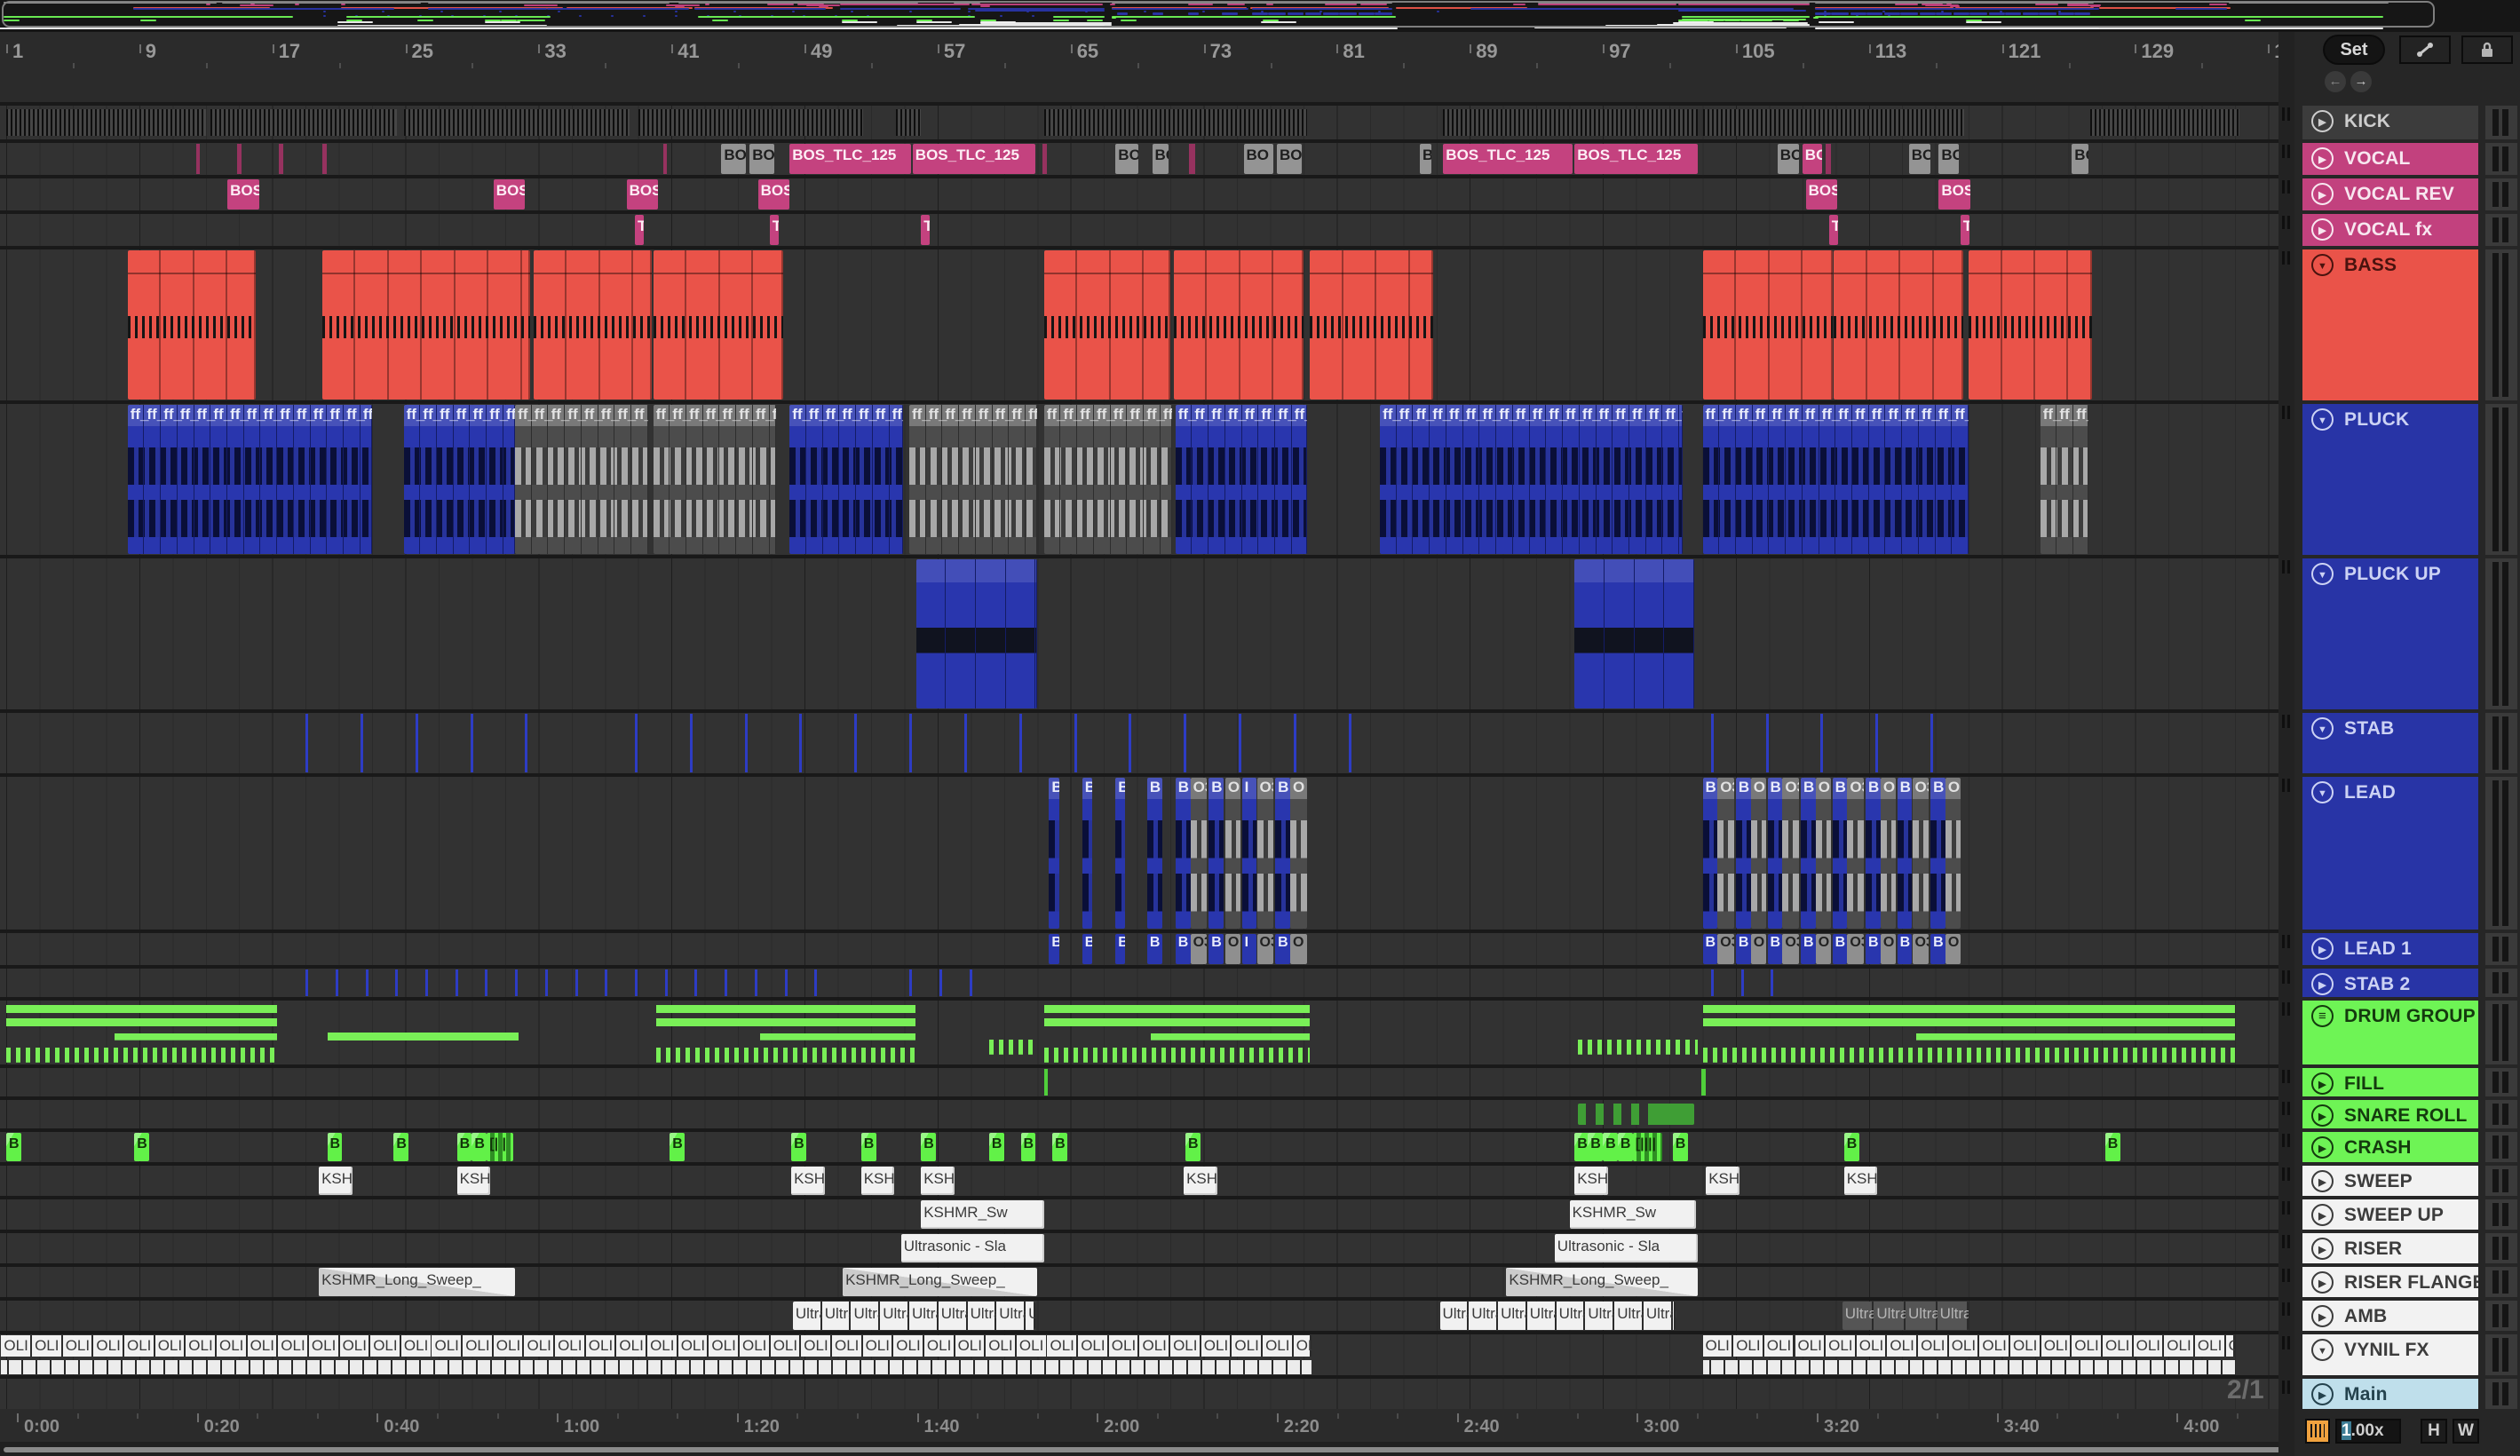  What do you see at coordinates (1703, 1082) in the screenshot?
I see `clip-fill` at bounding box center [1703, 1082].